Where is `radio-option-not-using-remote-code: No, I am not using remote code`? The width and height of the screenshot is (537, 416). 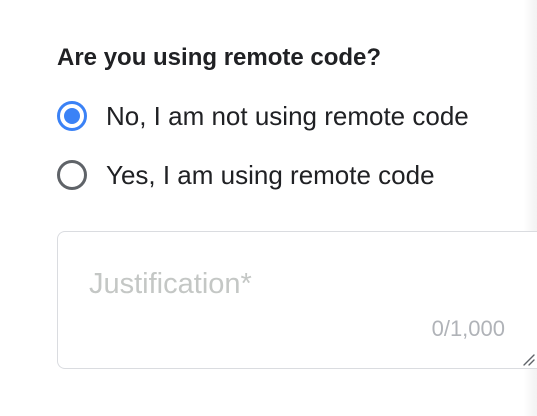 radio-option-not-using-remote-code: No, I am not using remote code is located at coordinates (263, 116).